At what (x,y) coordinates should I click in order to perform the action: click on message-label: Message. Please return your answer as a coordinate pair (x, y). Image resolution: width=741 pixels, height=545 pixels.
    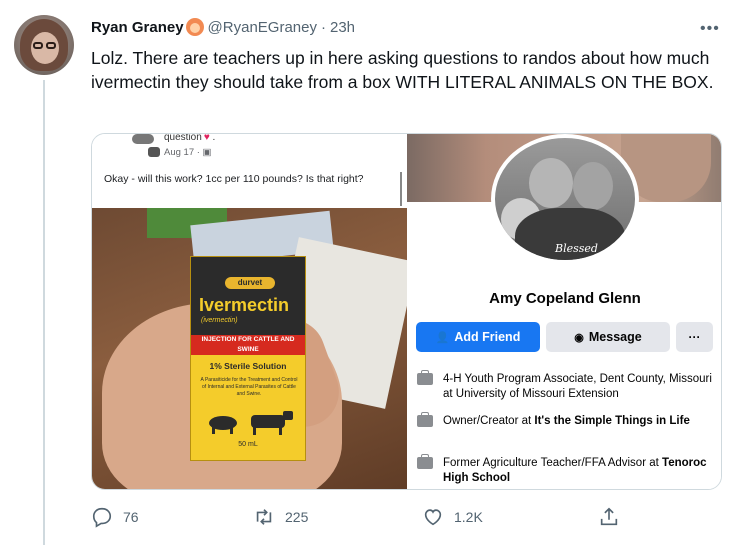
    Looking at the image, I should click on (615, 337).